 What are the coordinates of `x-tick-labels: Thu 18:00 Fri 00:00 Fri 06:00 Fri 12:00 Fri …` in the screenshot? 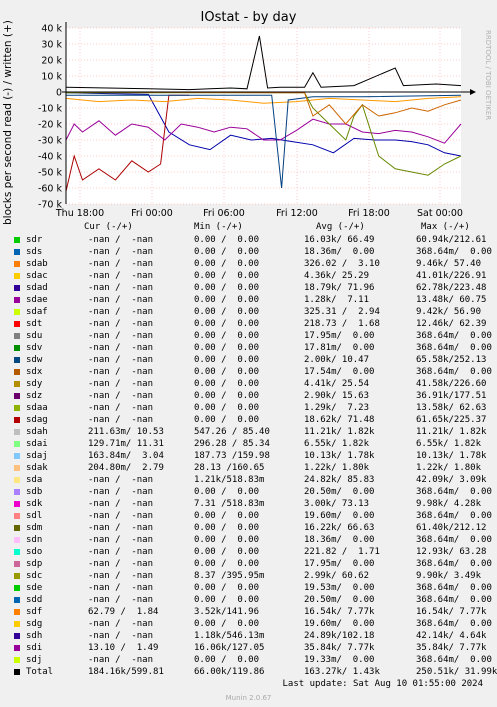 It's located at (259, 213).